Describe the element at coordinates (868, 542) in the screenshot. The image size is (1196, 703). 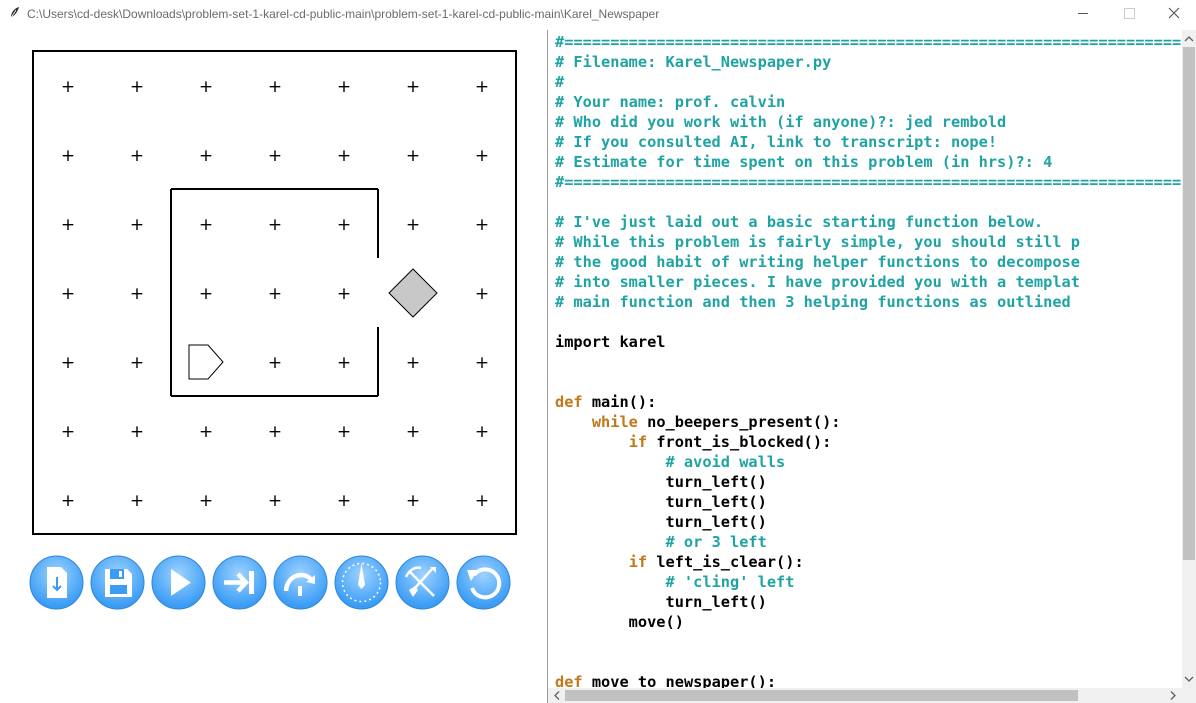
I see `code-line: # or 3 left` at that location.